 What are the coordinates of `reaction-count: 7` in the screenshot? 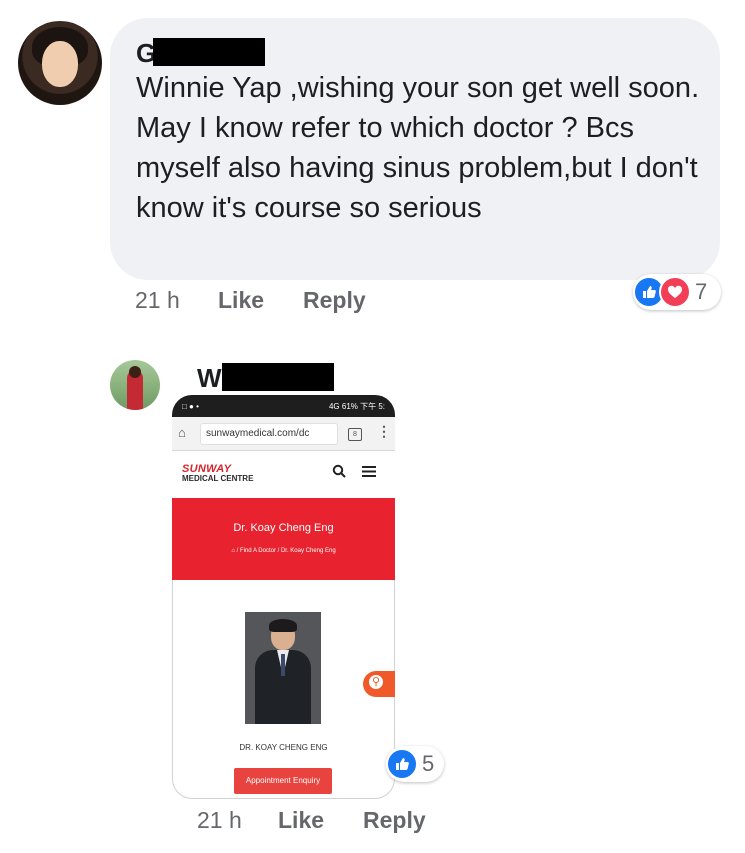 It's located at (701, 291).